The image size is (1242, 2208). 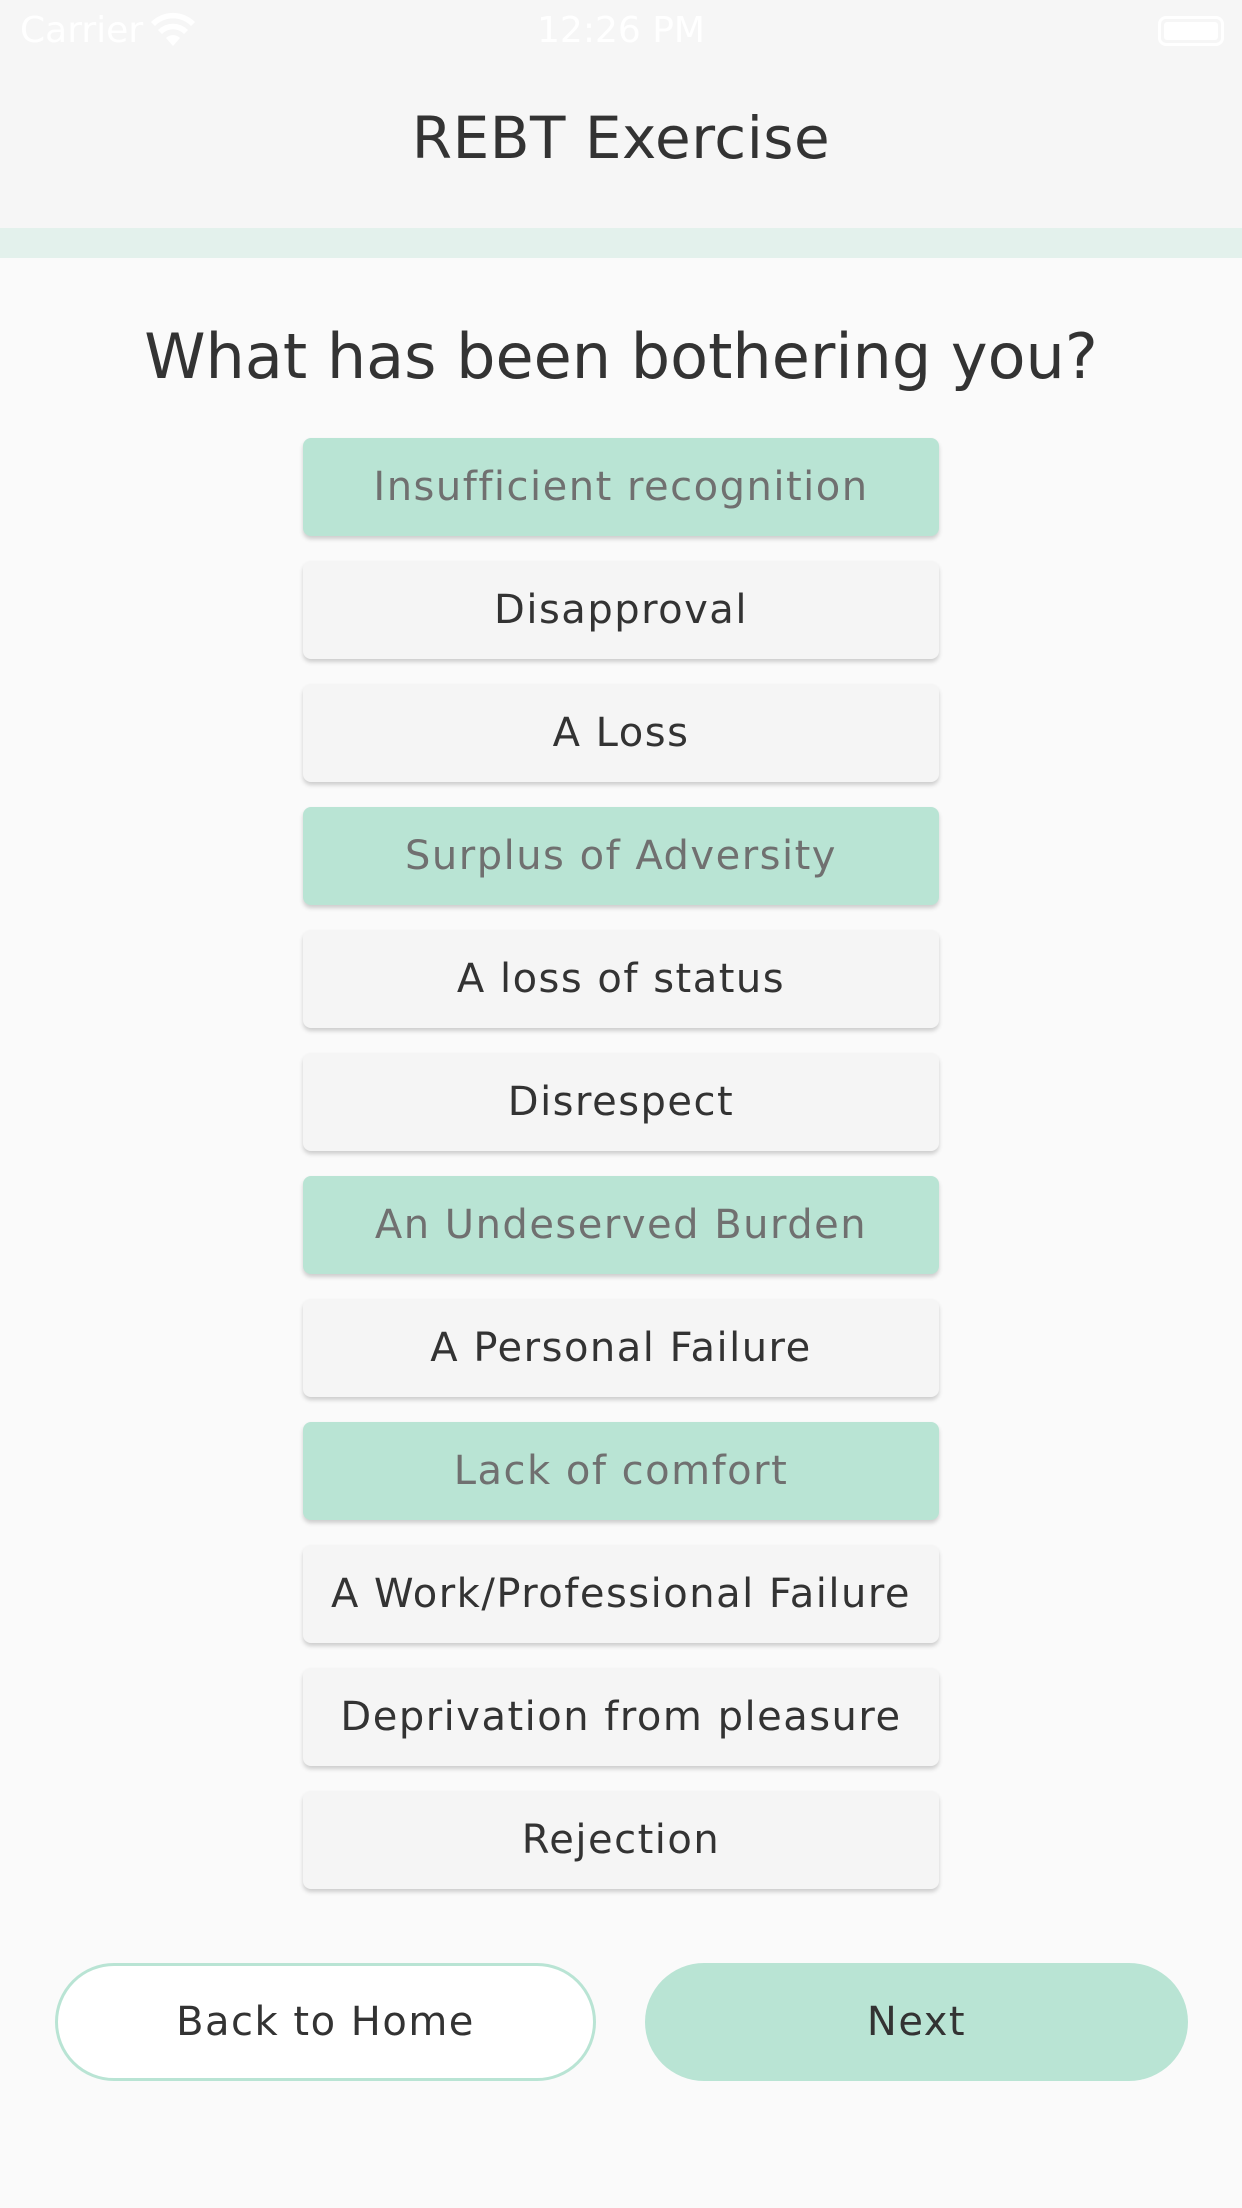 I want to click on status-time: 12:26 PM, so click(x=621, y=30).